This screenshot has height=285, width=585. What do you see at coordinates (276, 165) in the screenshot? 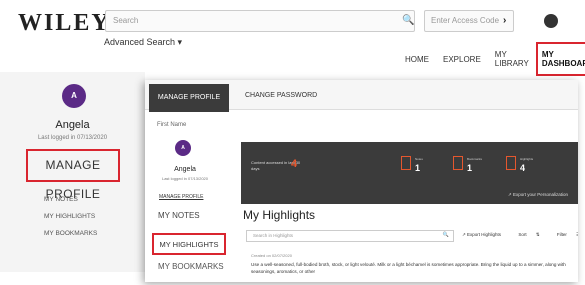
I see `content-accessed-label: Content accessed in last 30 days` at bounding box center [276, 165].